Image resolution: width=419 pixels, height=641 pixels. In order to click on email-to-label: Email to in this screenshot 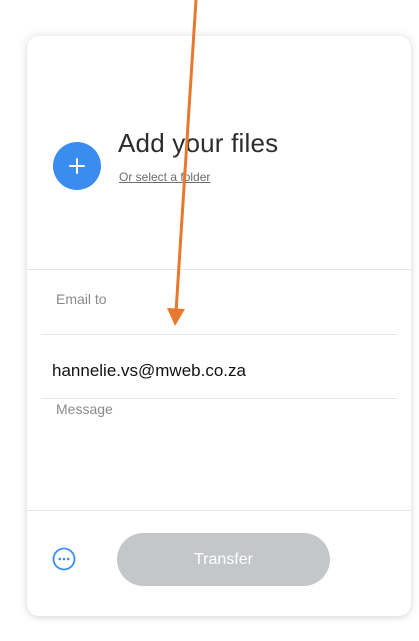, I will do `click(81, 299)`.